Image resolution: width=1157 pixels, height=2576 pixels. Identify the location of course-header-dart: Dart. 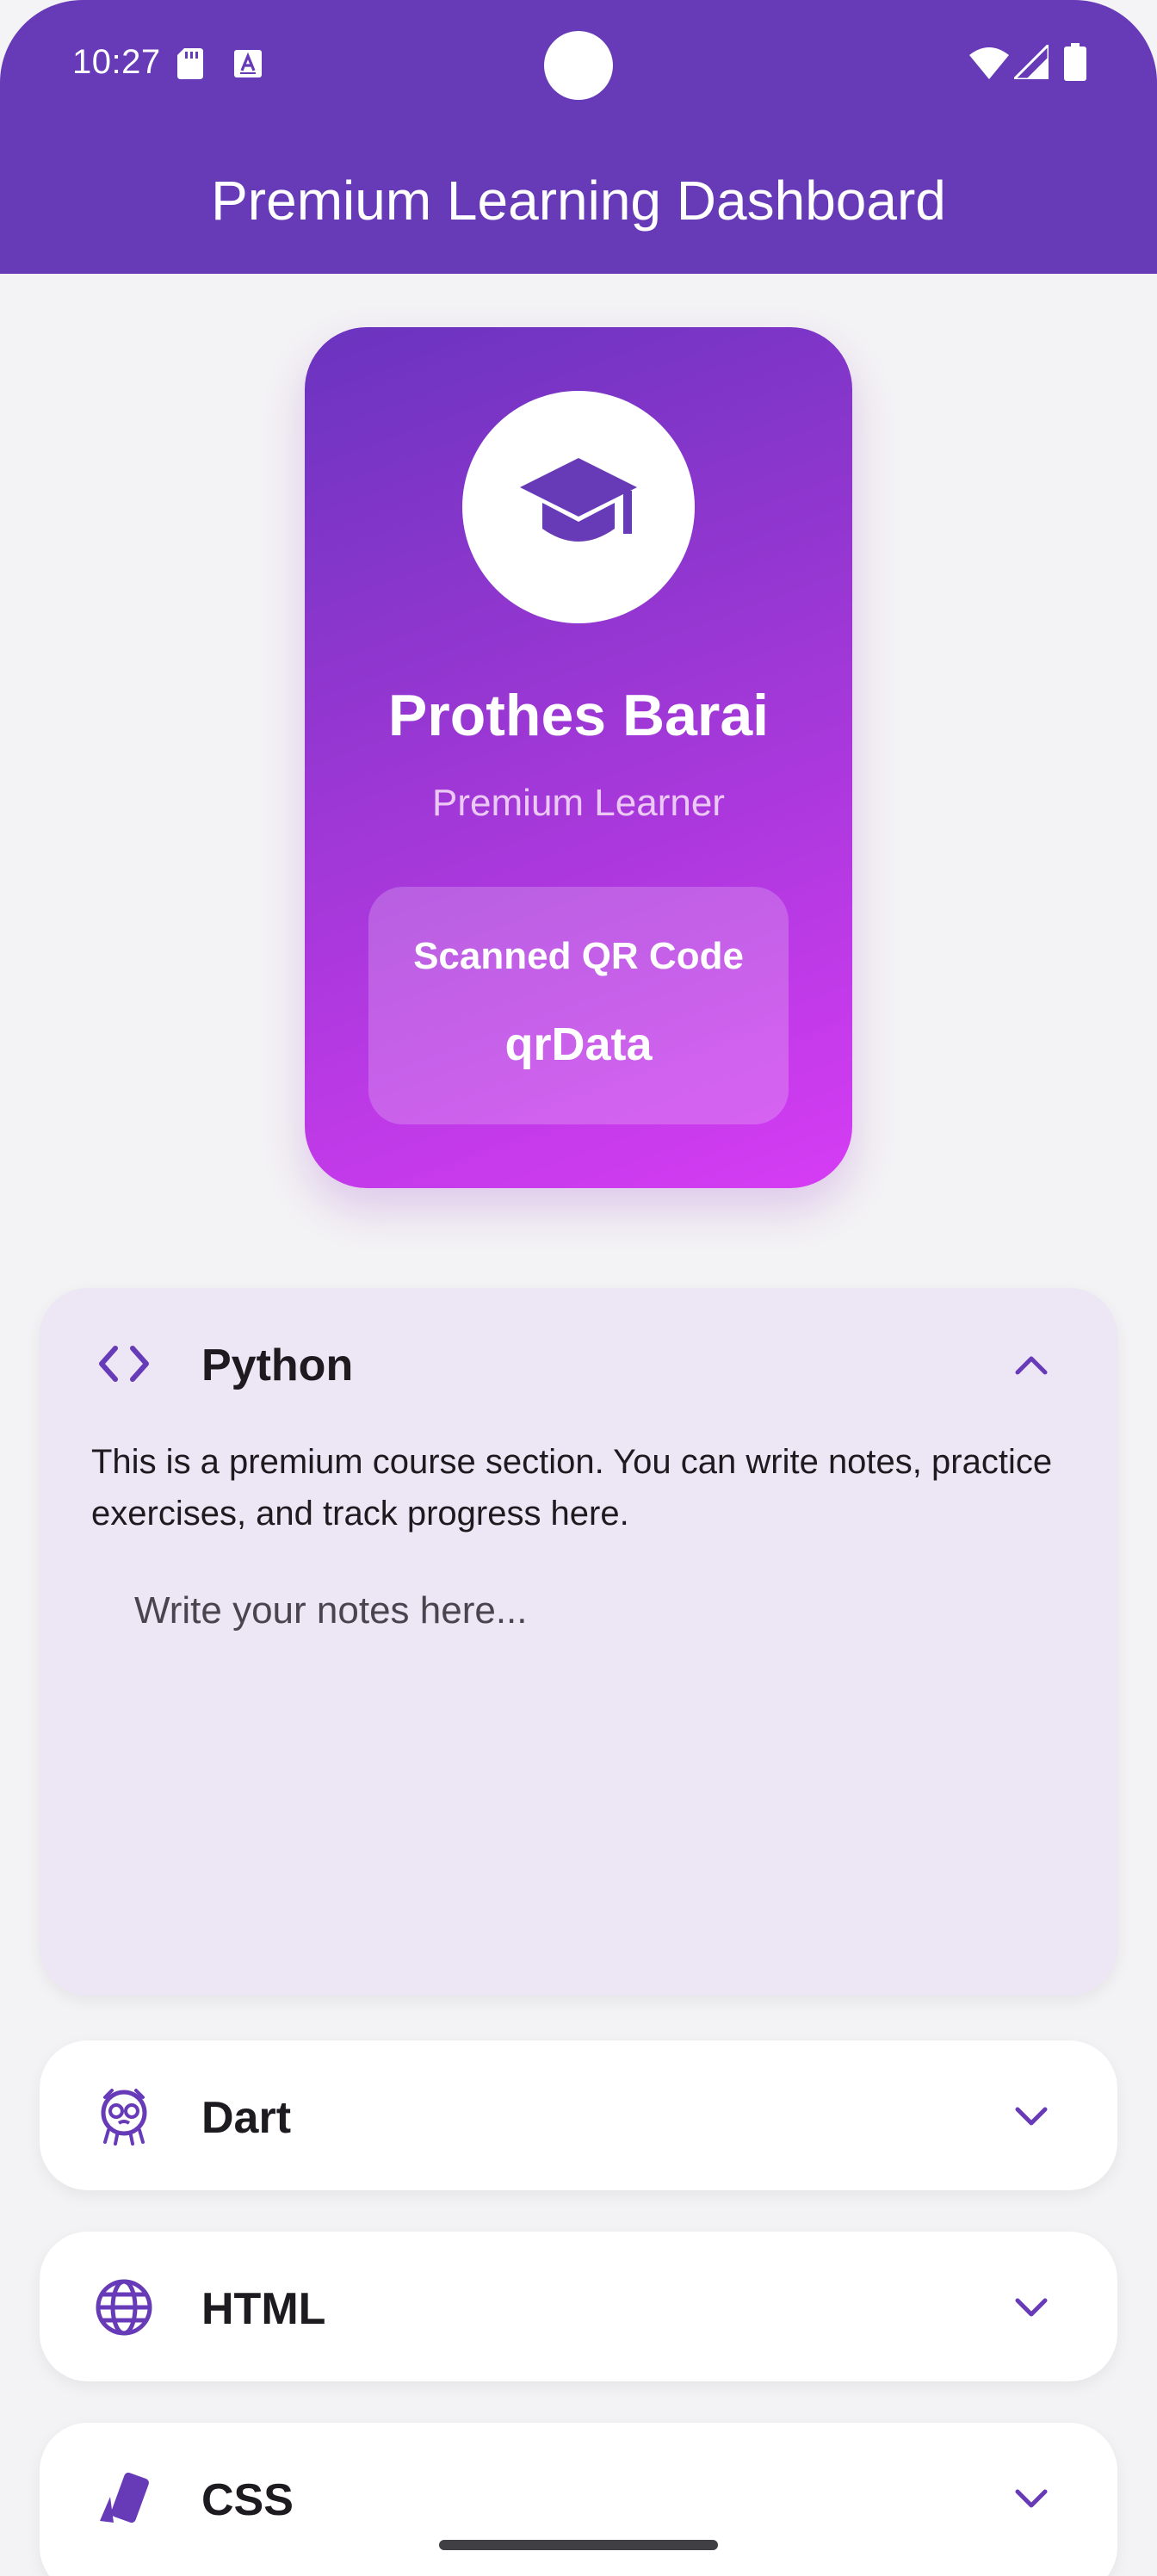
(579, 2115).